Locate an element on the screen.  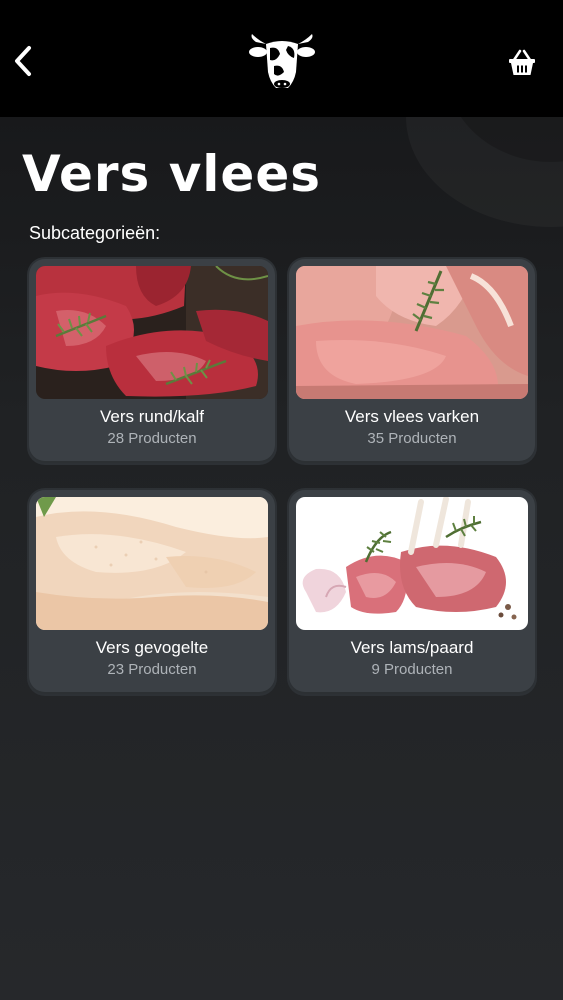
category-product-count: 23 Producten is located at coordinates (152, 669).